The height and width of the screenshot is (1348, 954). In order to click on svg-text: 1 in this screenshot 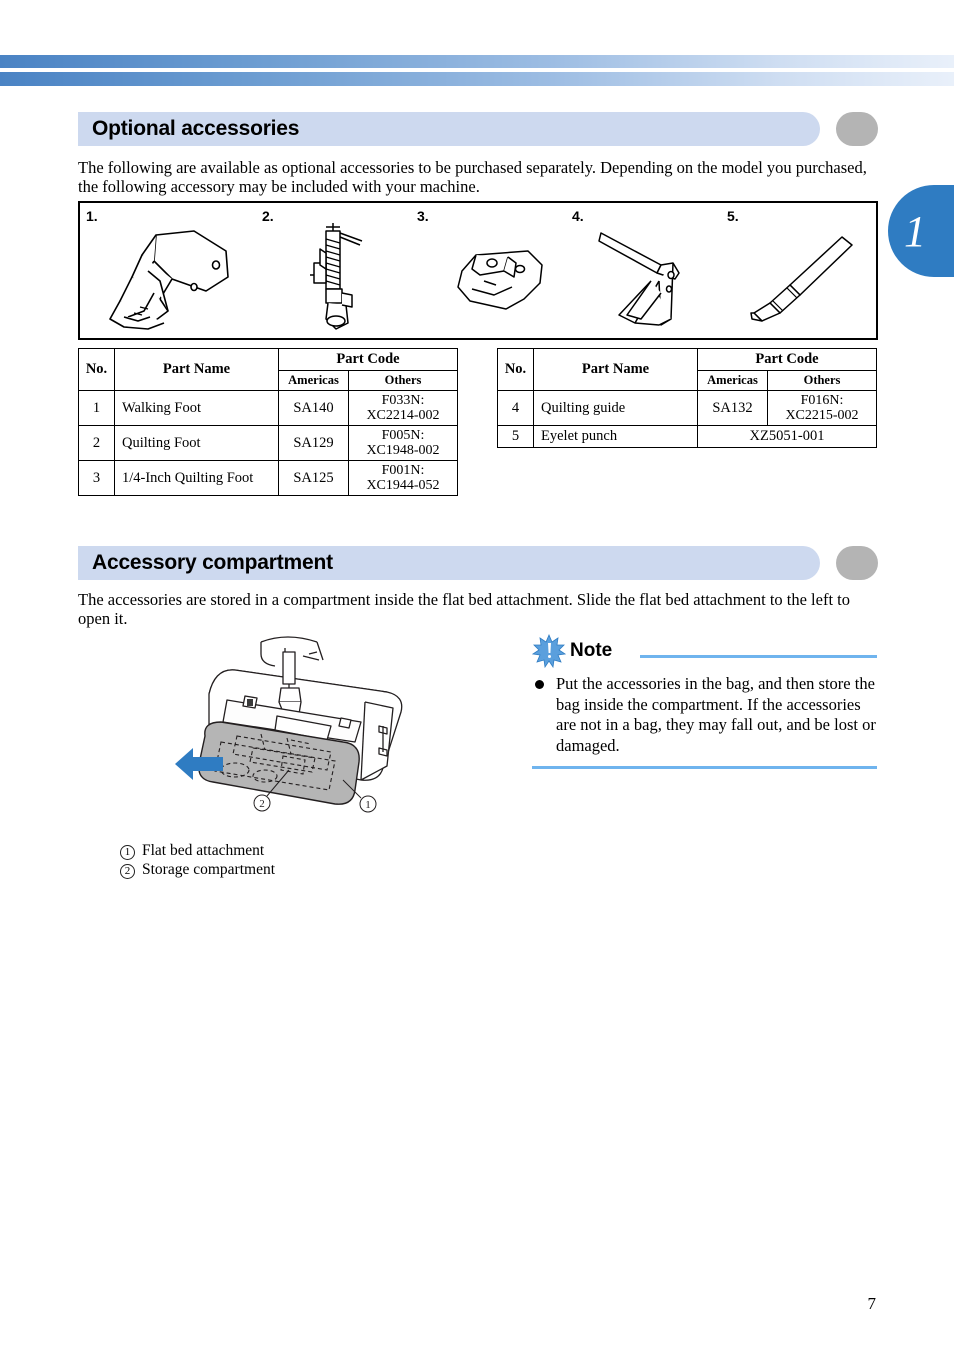, I will do `click(368, 805)`.